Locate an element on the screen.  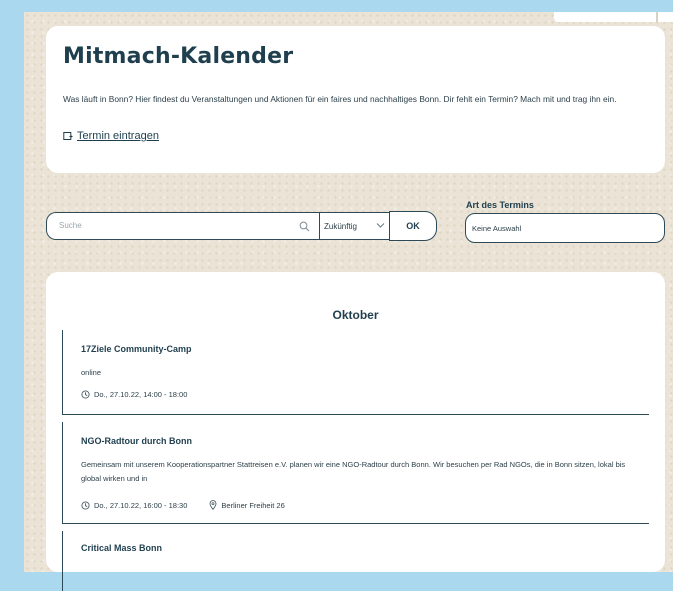
event-datetime: Do., 27.10.22, 14:00 - 18:00 is located at coordinates (141, 394).